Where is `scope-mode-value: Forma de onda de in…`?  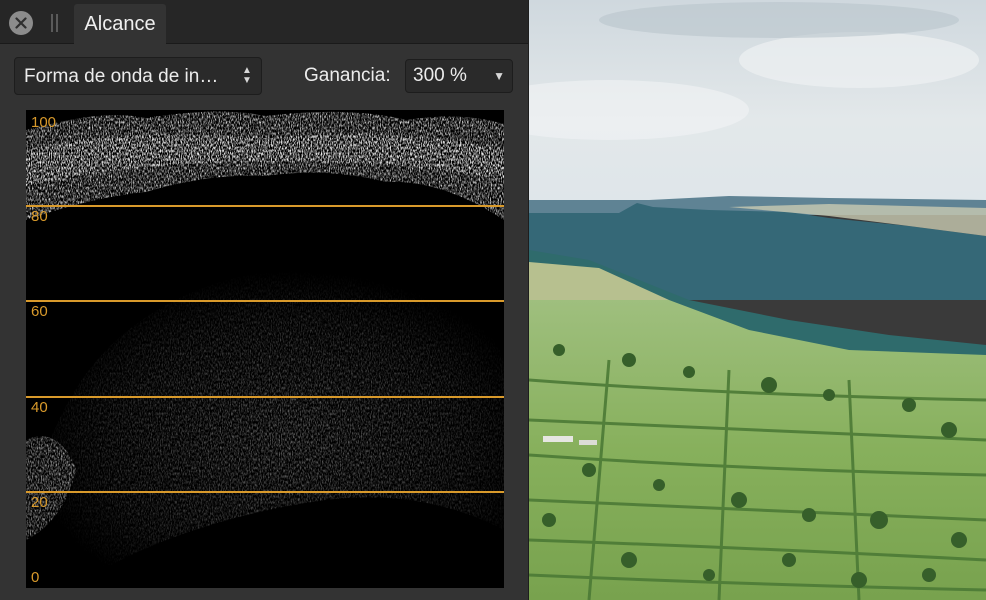 scope-mode-value: Forma de onda de in… is located at coordinates (121, 76).